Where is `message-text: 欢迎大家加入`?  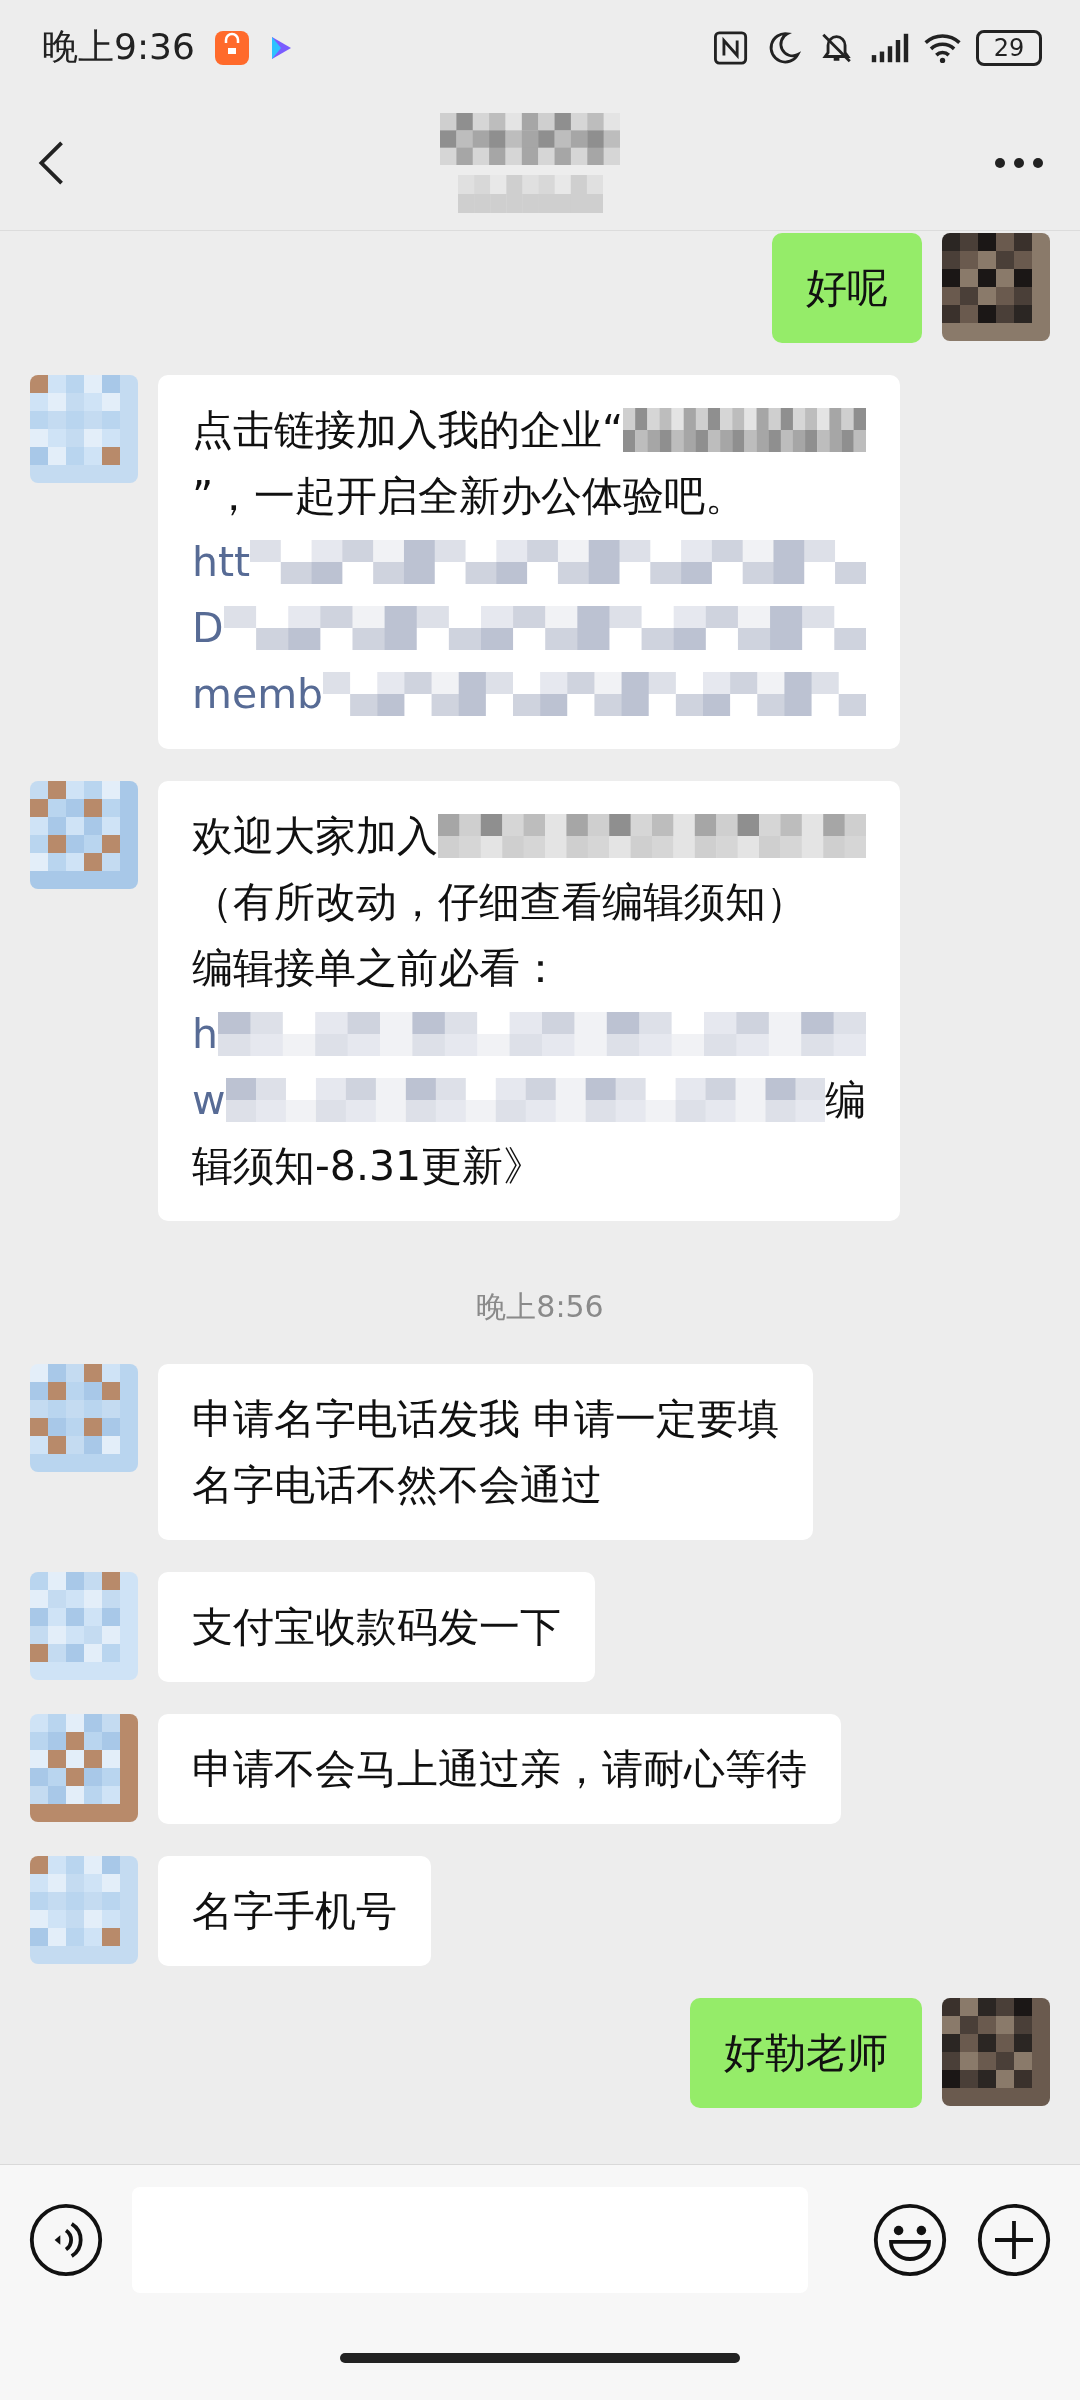
message-text: 欢迎大家加入 is located at coordinates (315, 836).